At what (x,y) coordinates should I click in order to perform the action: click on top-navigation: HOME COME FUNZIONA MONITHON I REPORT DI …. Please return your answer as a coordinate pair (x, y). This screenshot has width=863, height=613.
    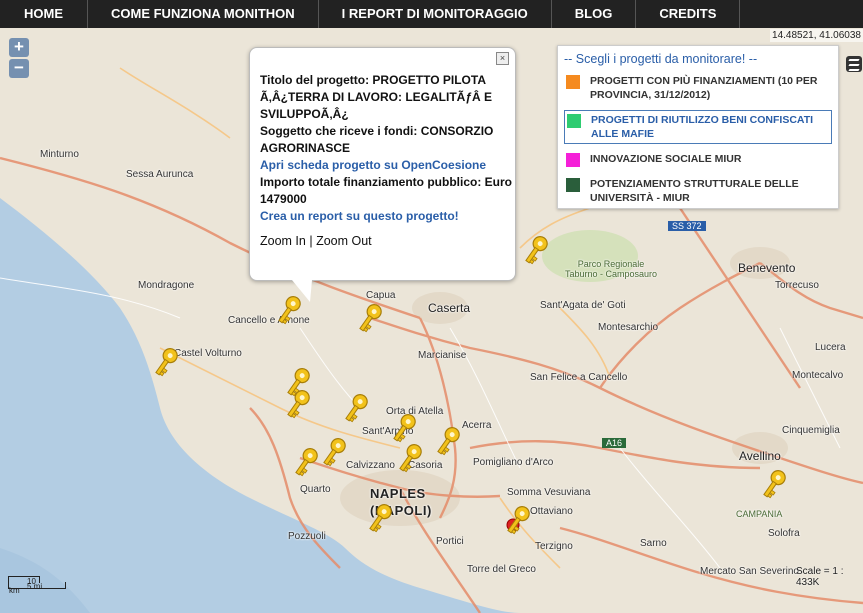
    Looking at the image, I should click on (431, 14).